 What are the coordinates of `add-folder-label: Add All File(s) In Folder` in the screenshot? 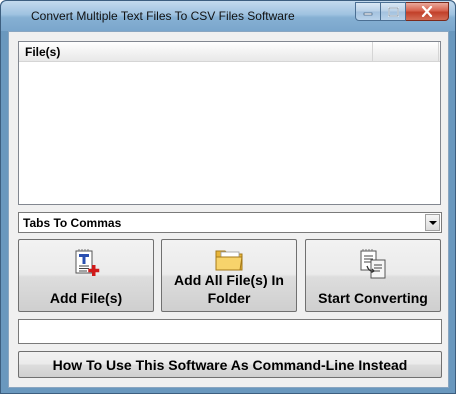 It's located at (229, 289).